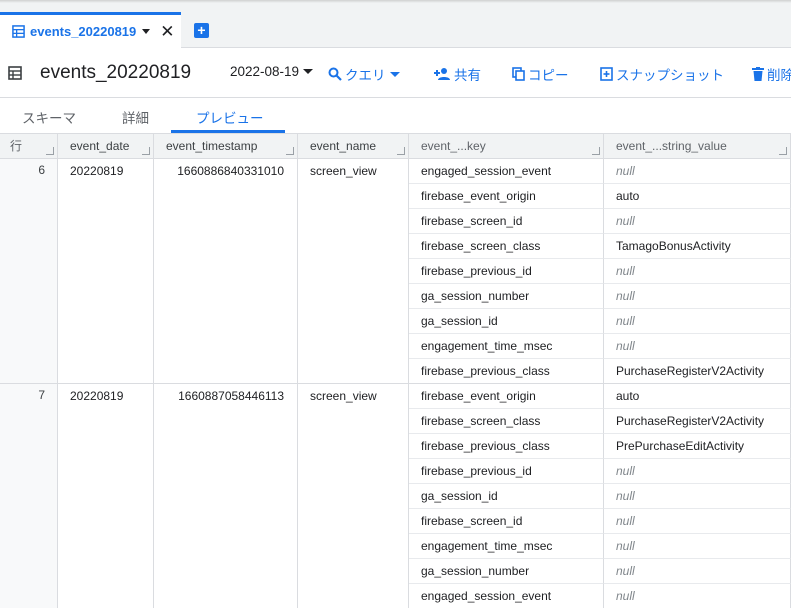 The width and height of the screenshot is (791, 608). I want to click on column-header-event-name: event_name, so click(353, 146).